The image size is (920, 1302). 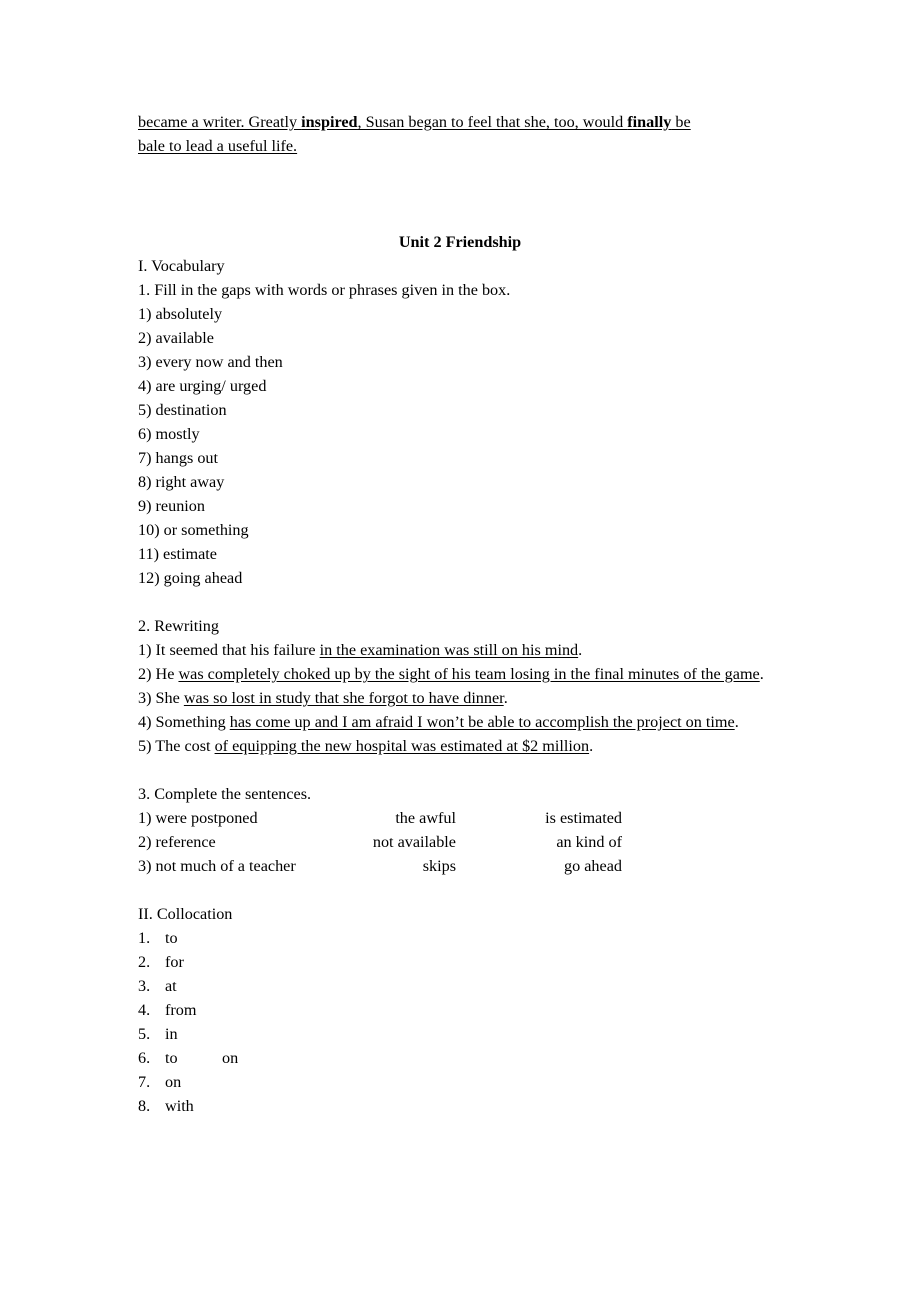 I want to click on rewriting-5-tail: ., so click(x=591, y=746).